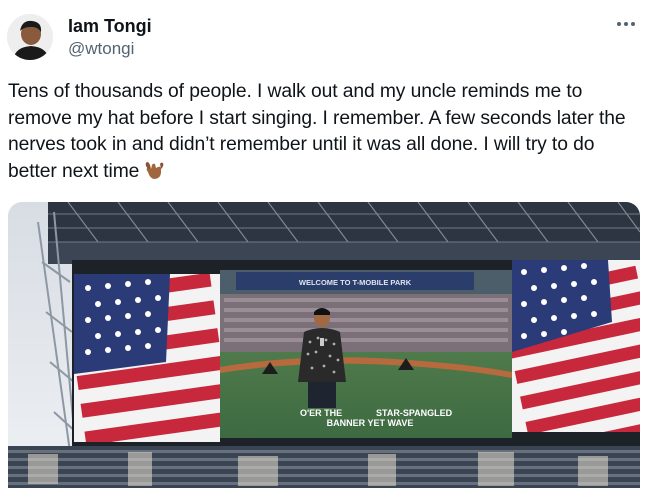  What do you see at coordinates (110, 26) in the screenshot?
I see `author-display-name: Iam Tongi` at bounding box center [110, 26].